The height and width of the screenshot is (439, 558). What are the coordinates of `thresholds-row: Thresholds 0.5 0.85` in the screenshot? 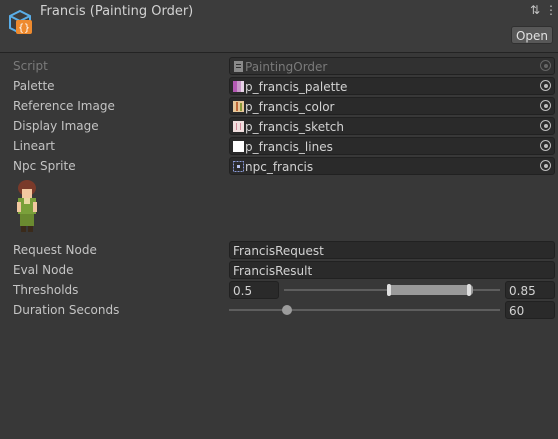 It's located at (279, 290).